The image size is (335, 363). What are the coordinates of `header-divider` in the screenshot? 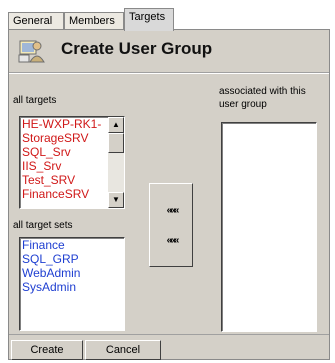 It's located at (169, 73).